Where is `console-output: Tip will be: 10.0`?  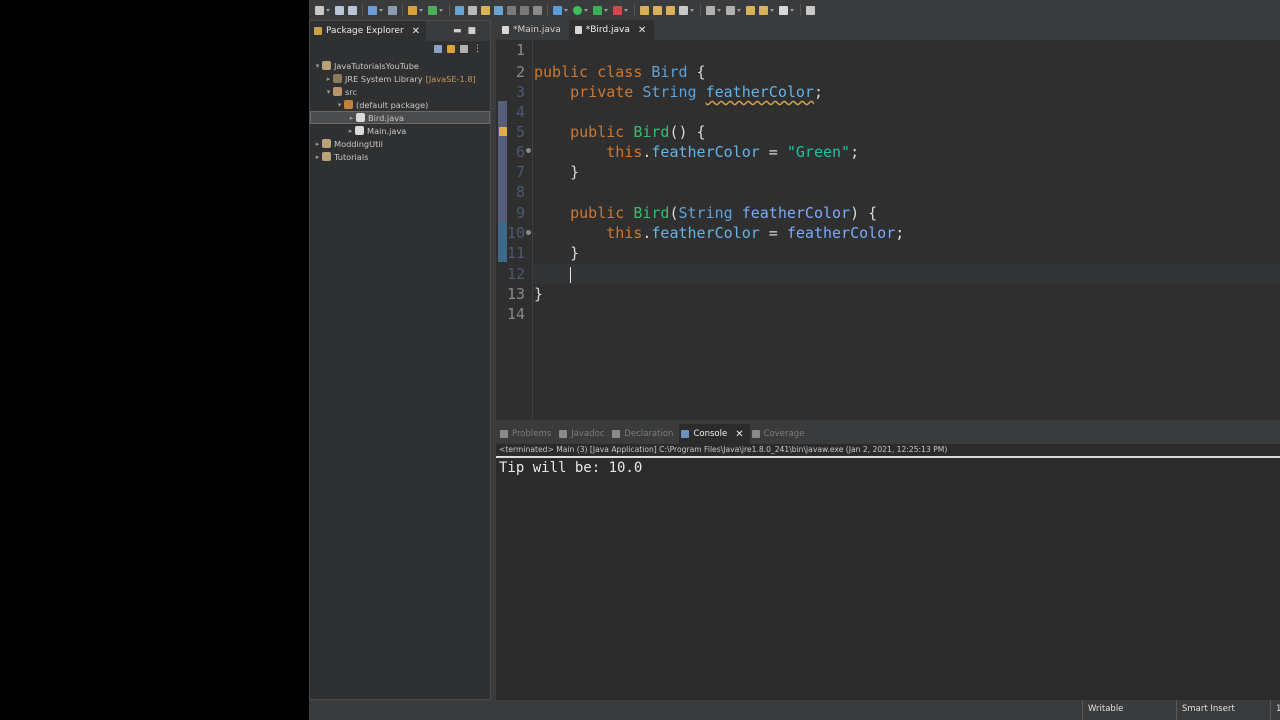 console-output: Tip will be: 10.0 is located at coordinates (888, 467).